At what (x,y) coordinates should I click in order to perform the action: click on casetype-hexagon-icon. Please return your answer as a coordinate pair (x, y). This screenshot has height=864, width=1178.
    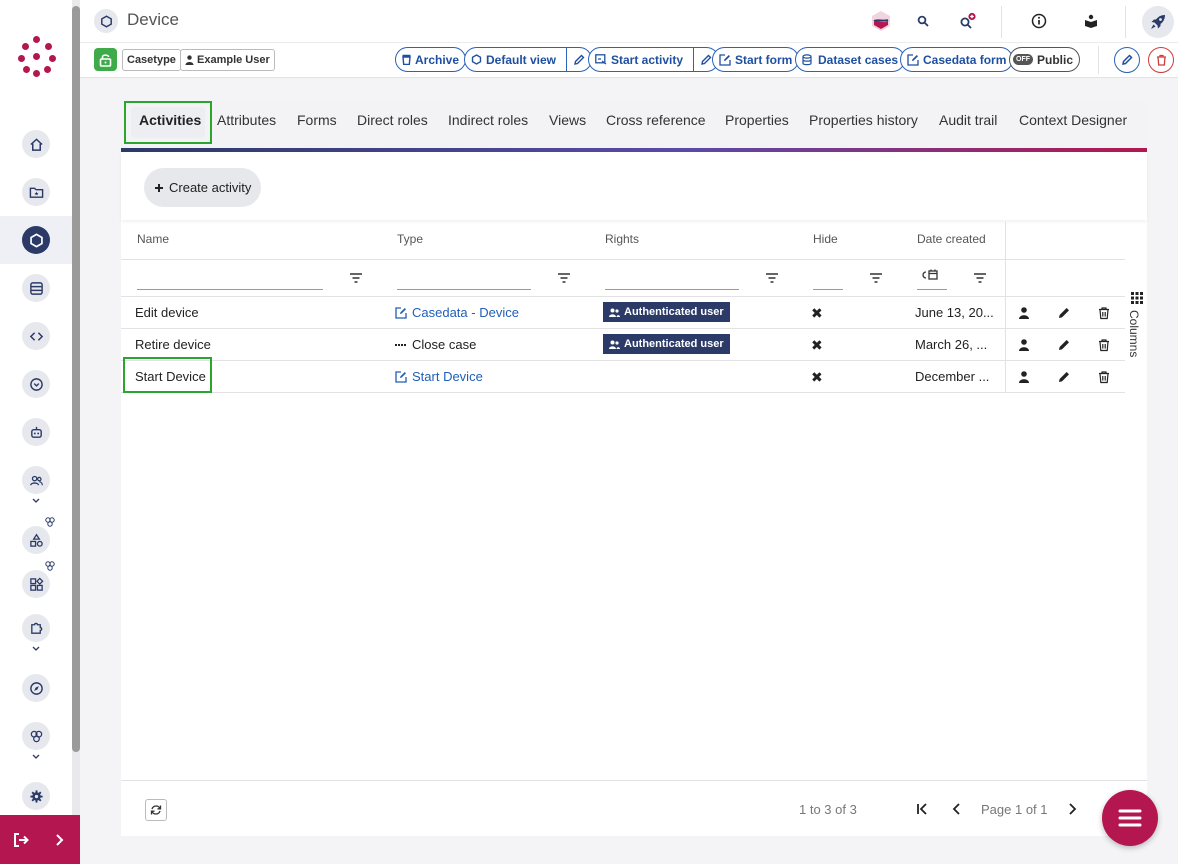
    Looking at the image, I should click on (36, 240).